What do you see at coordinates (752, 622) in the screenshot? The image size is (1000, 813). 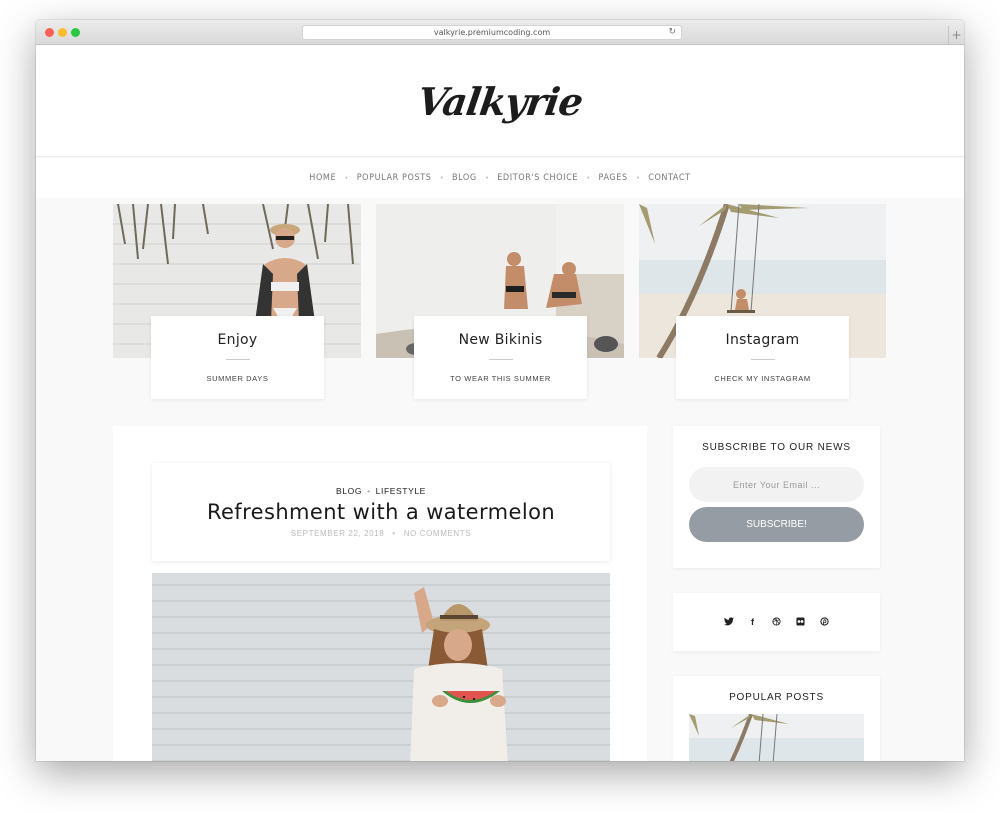 I see `facebook-icon: f` at bounding box center [752, 622].